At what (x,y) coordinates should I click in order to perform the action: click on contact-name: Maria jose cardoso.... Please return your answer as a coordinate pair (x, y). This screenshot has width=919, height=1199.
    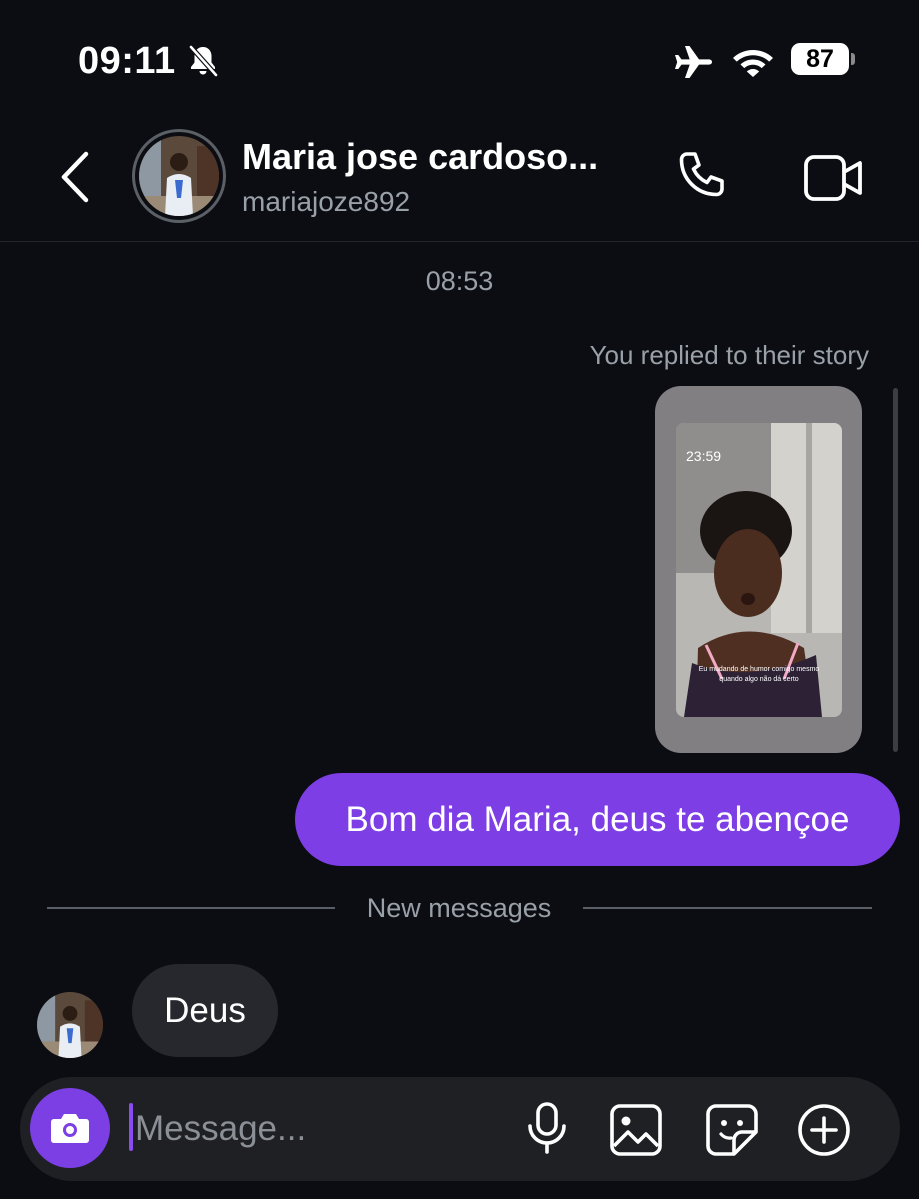
    Looking at the image, I should click on (420, 157).